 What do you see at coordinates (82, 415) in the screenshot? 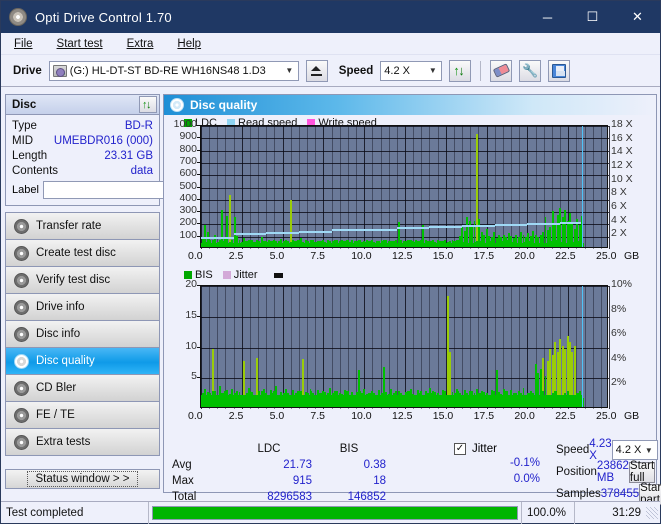
I see `sidebar-item-fe-te: FE / TE` at bounding box center [82, 415].